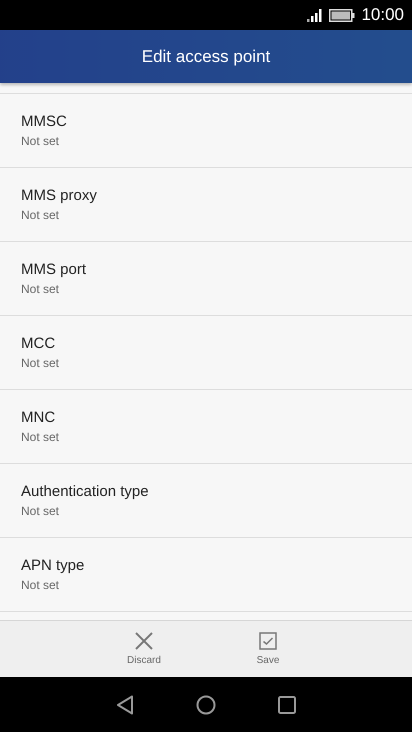 The width and height of the screenshot is (412, 732). What do you see at coordinates (315, 15) in the screenshot?
I see `signal-icon` at bounding box center [315, 15].